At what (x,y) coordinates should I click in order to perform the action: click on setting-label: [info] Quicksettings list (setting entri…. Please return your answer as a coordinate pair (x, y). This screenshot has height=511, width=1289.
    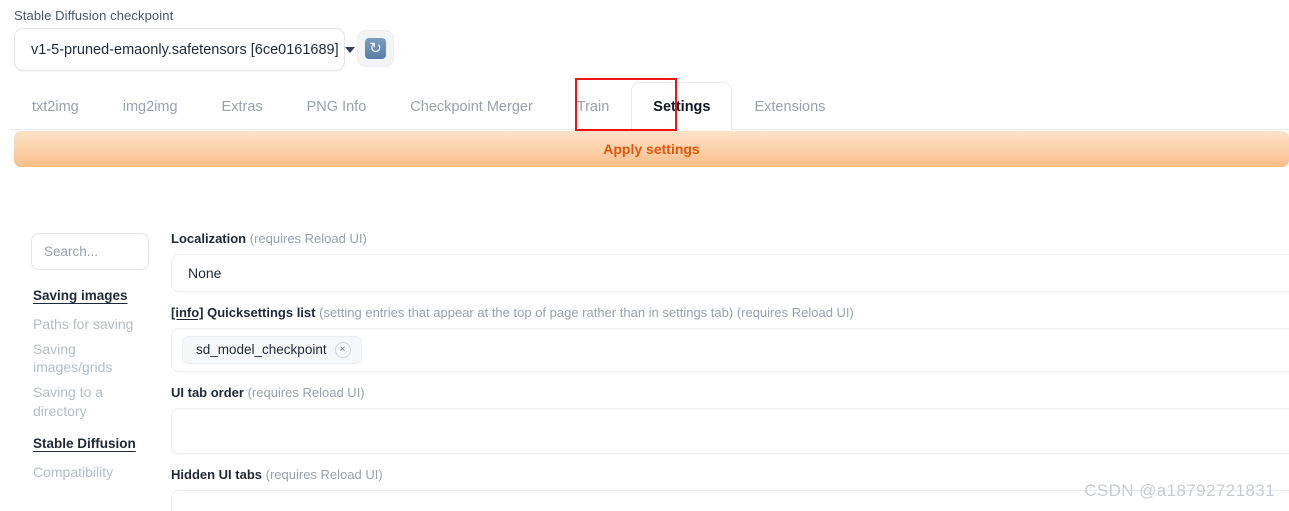
    Looking at the image, I should click on (730, 313).